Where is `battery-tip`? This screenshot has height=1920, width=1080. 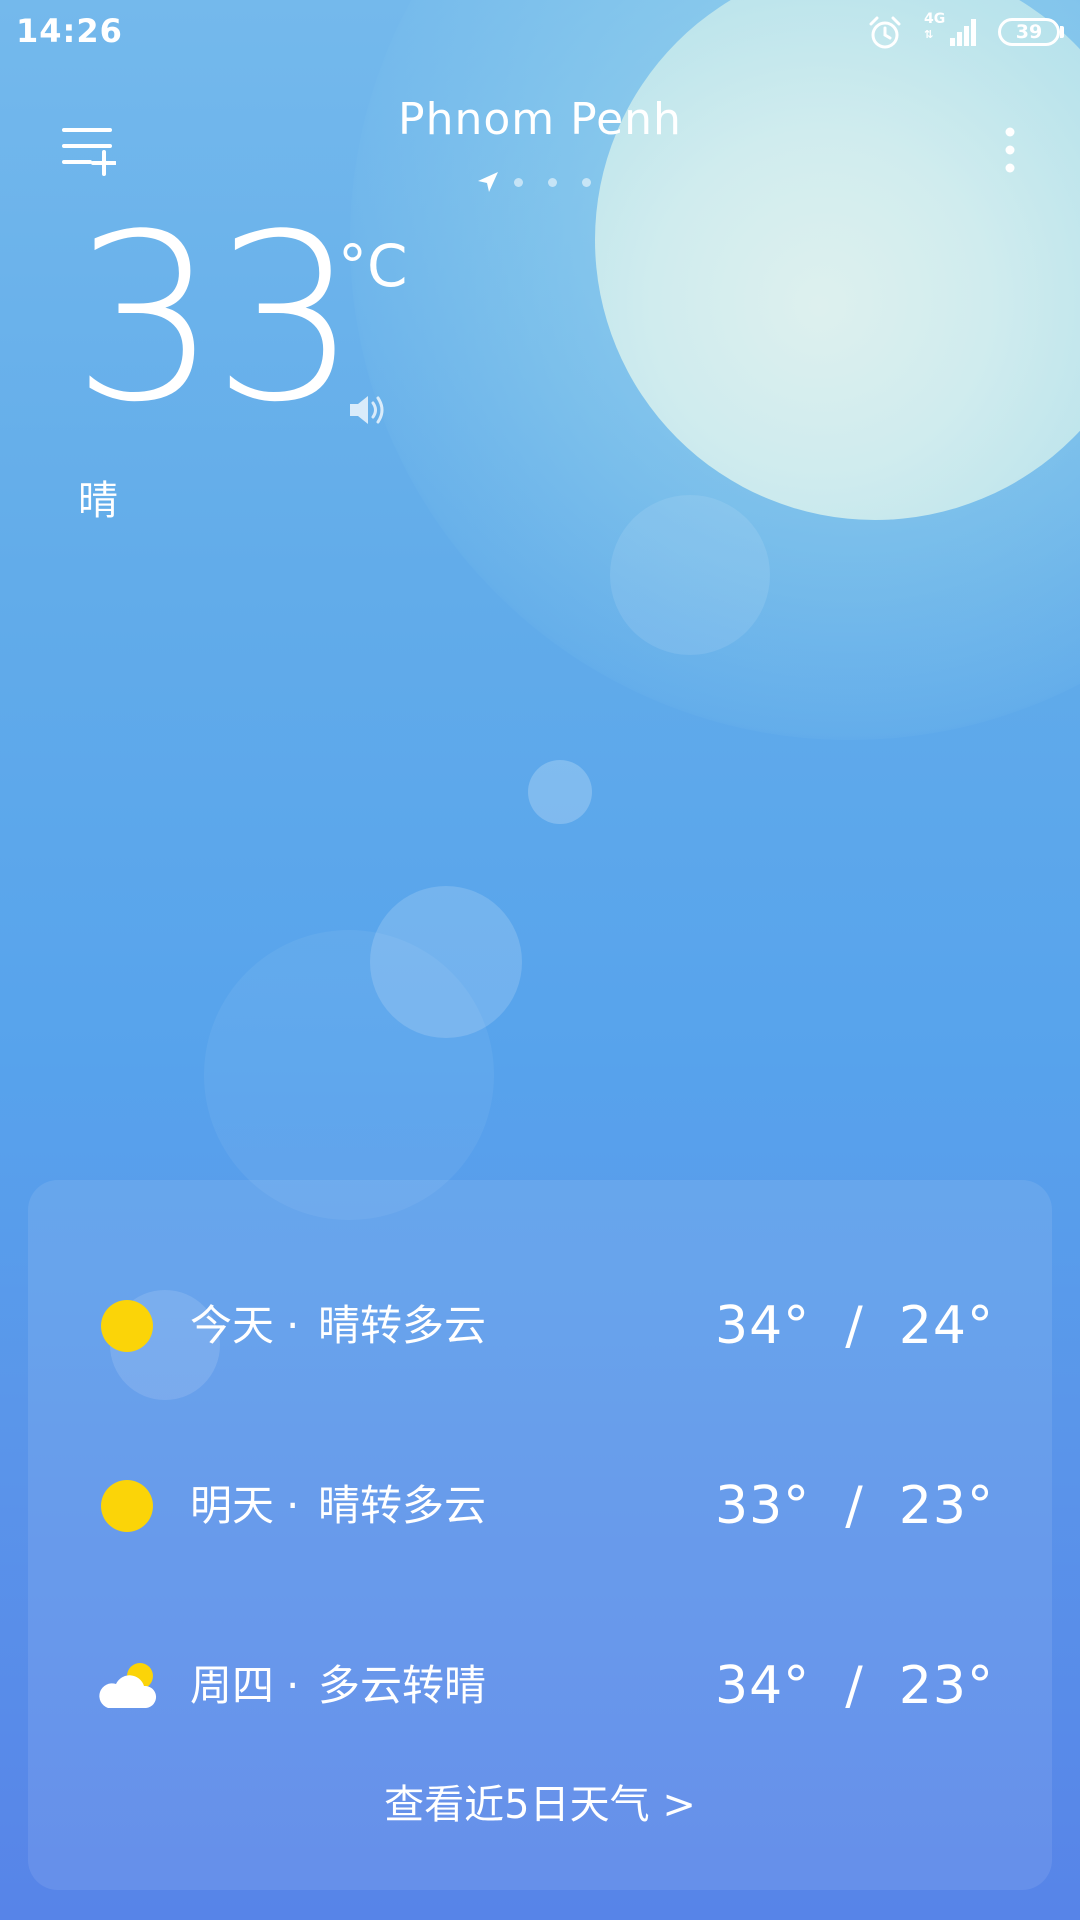
battery-tip is located at coordinates (1062, 32).